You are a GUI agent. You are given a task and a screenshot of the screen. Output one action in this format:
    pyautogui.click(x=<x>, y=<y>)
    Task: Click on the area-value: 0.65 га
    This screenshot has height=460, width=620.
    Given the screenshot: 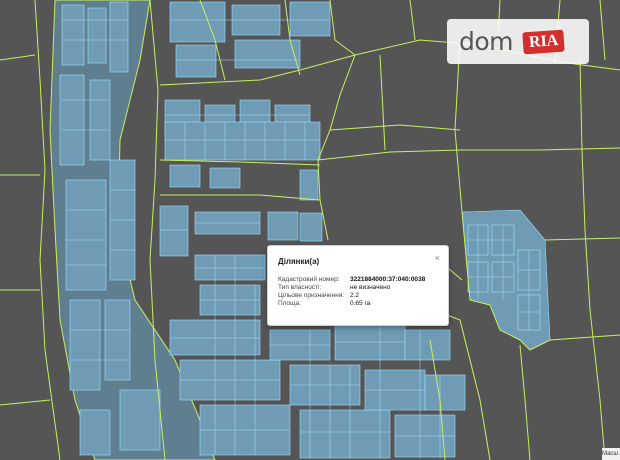 What is the action you would take?
    pyautogui.click(x=360, y=303)
    